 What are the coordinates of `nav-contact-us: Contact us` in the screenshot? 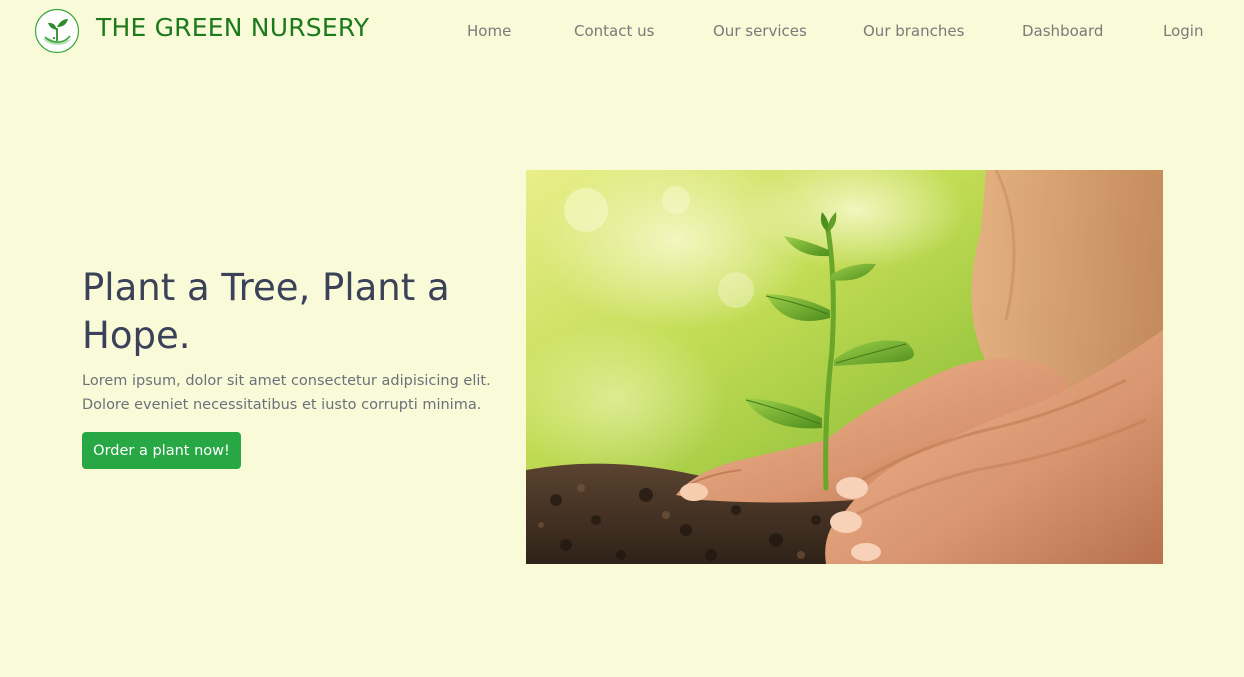 It's located at (614, 31).